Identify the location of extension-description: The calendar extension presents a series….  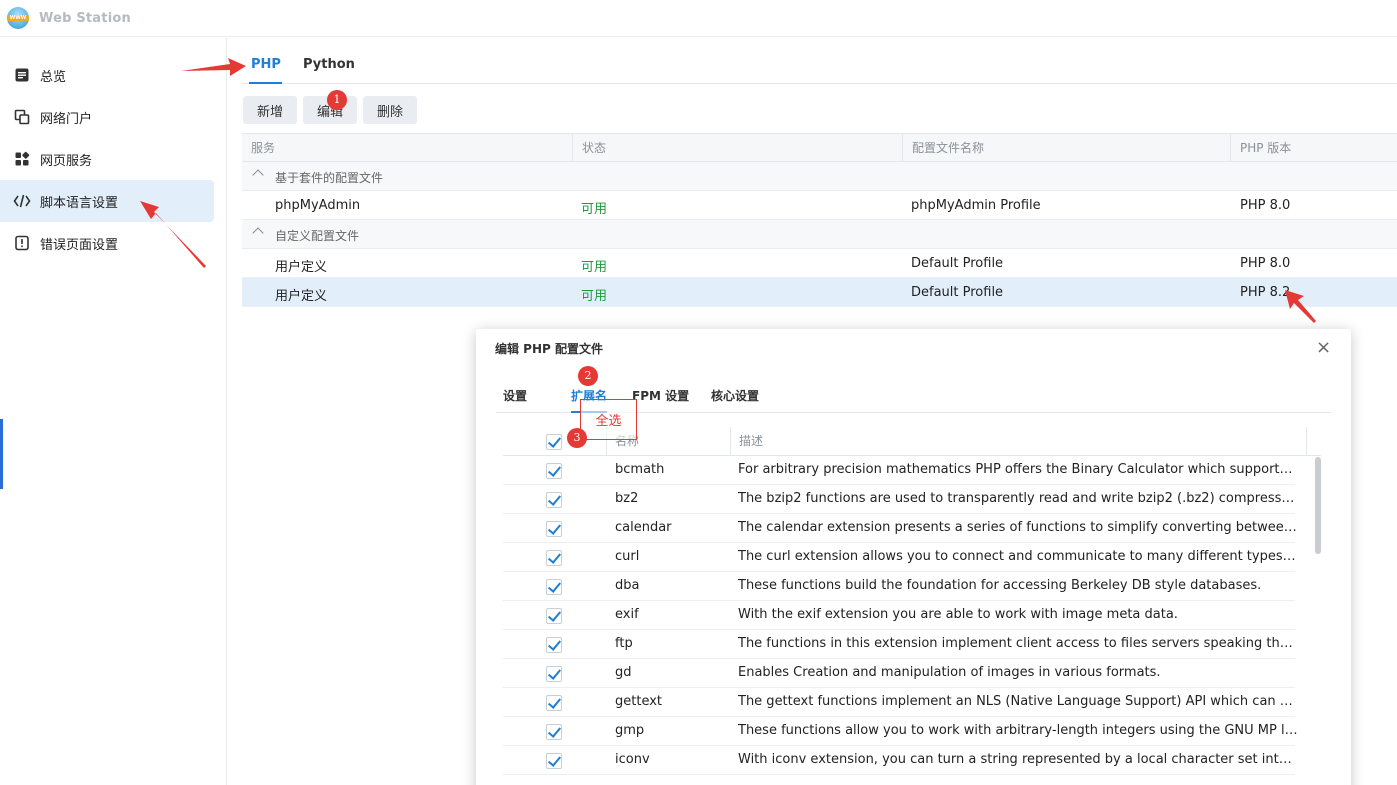
(1018, 527).